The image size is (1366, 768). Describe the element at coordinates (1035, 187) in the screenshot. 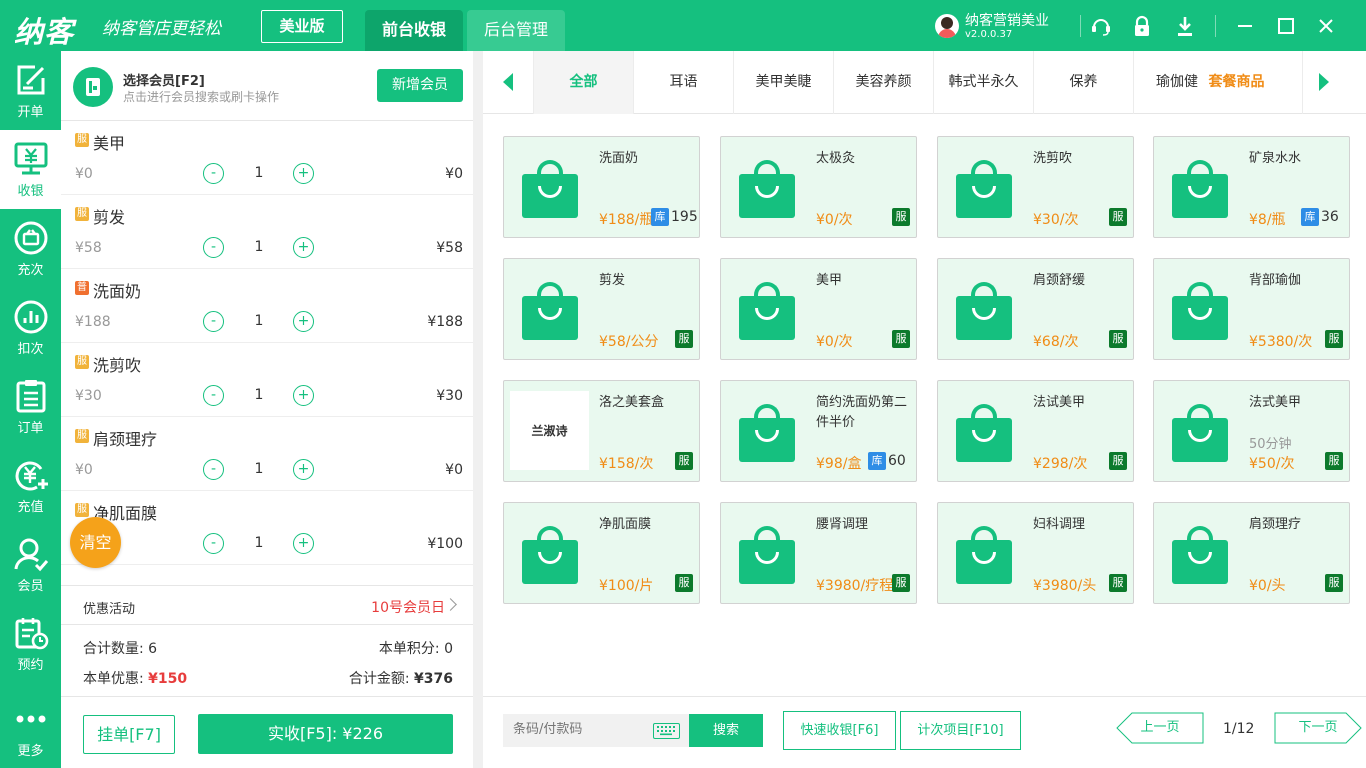

I see `product-card: 洗剪吹 ¥30/次 服` at that location.